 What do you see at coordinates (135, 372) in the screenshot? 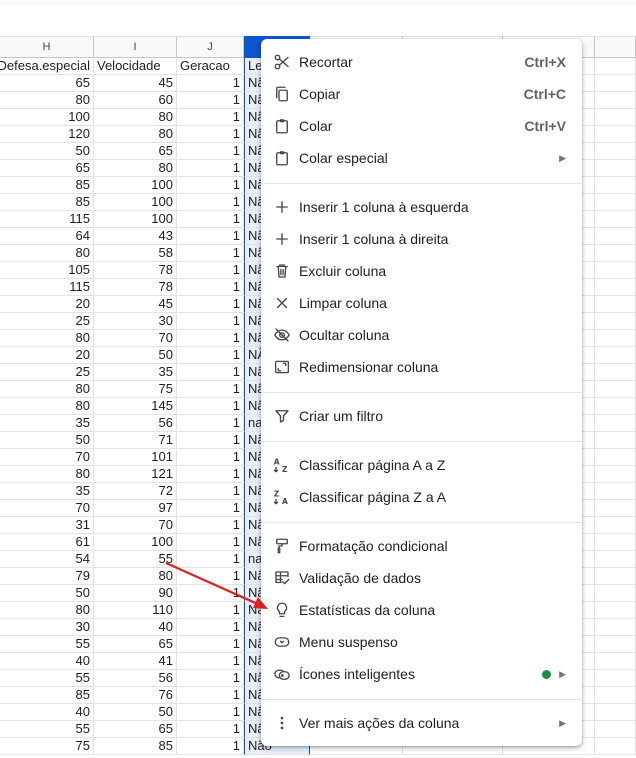
I see `cell-i: 35` at bounding box center [135, 372].